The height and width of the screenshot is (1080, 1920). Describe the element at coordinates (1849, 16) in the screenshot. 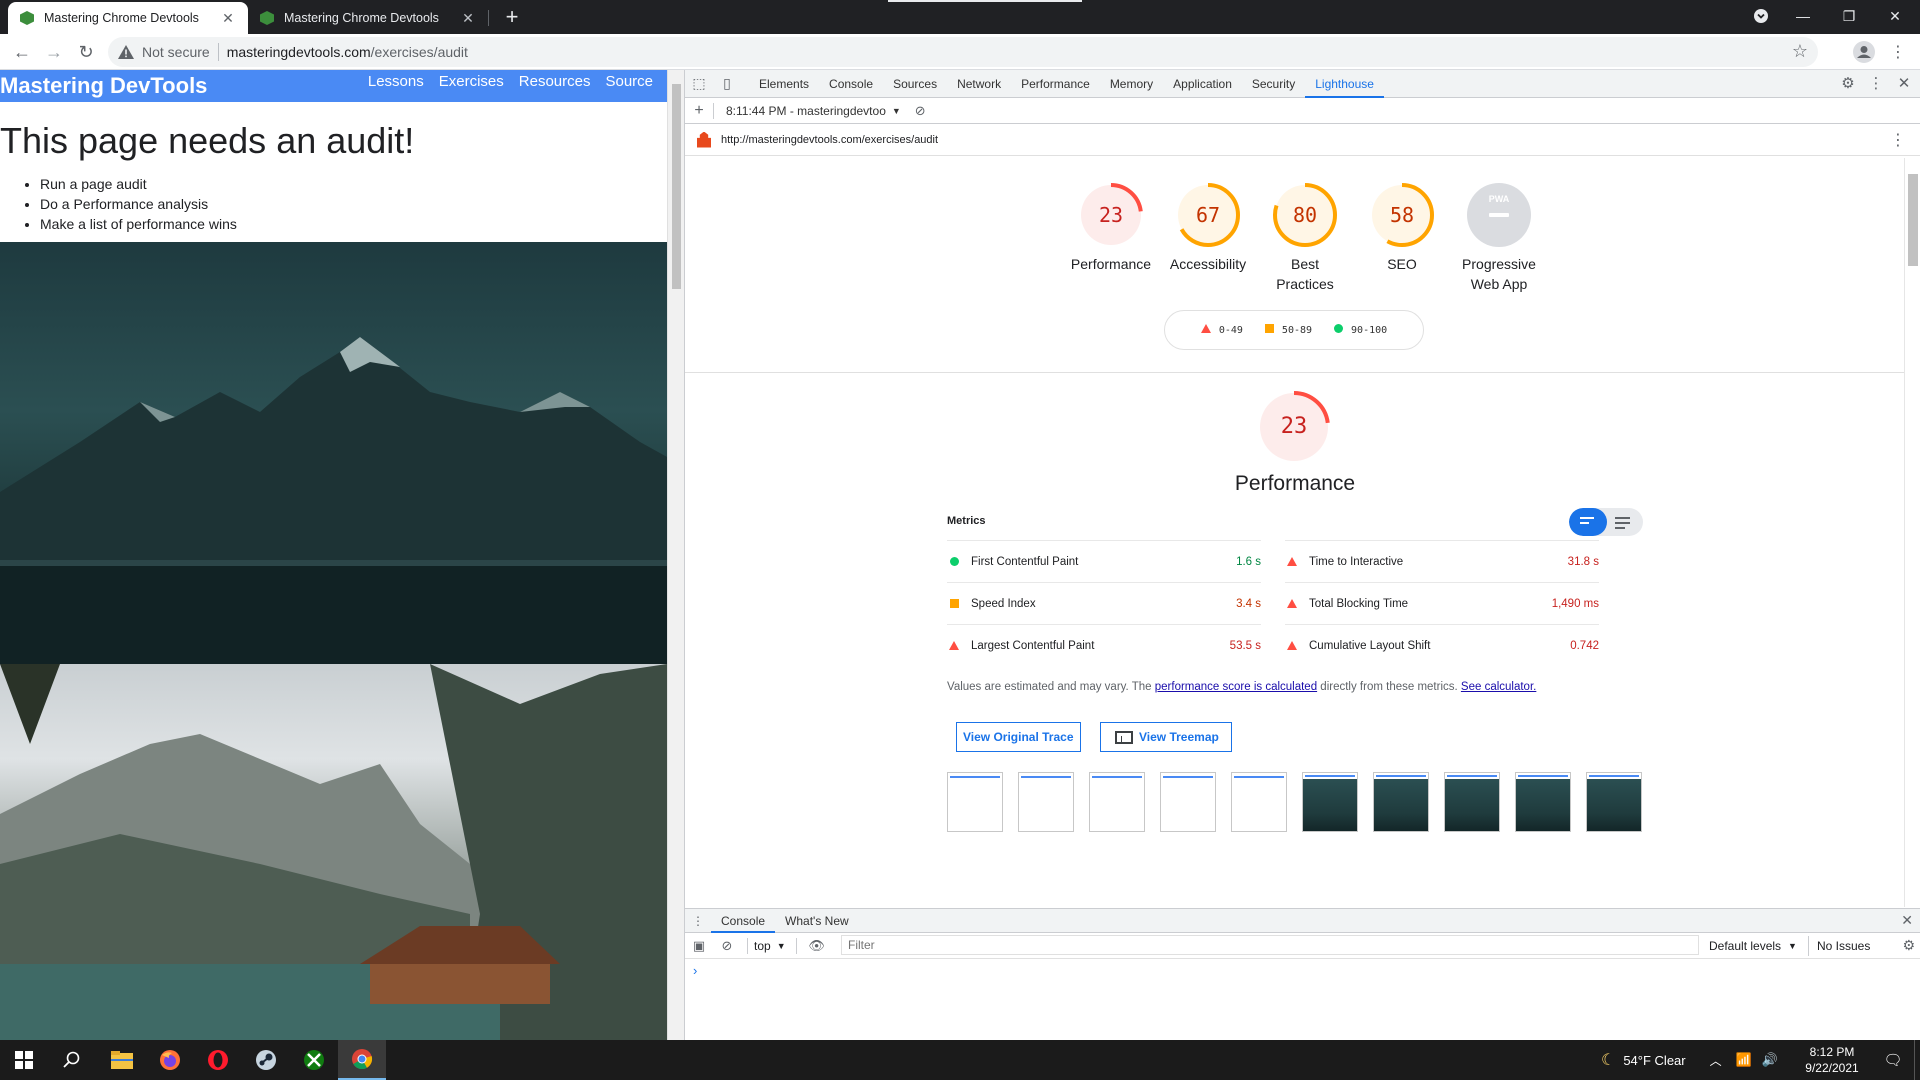

I see `restore-button: ❐` at that location.